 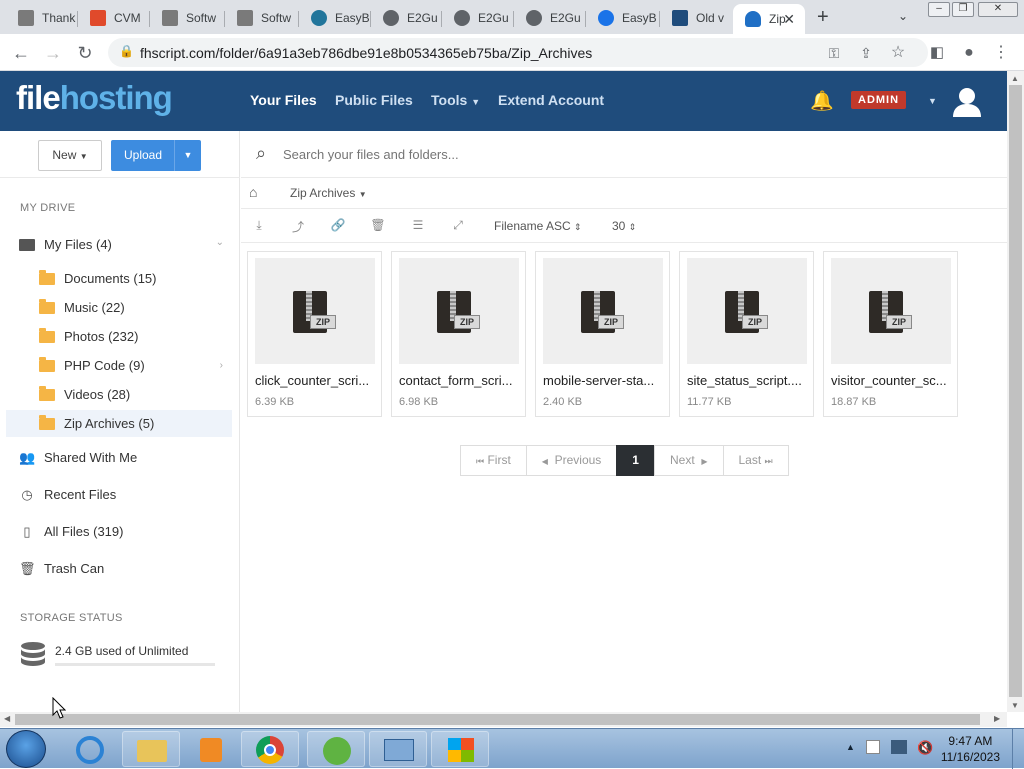 I want to click on browser-tab: Old v, so click(x=696, y=18).